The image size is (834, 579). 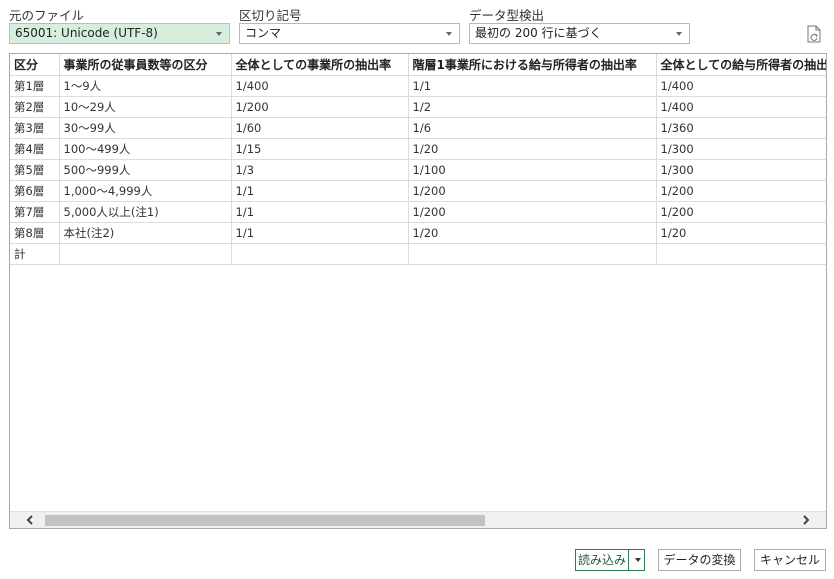 I want to click on table-cell: 5,000人以上(注1), so click(x=145, y=212).